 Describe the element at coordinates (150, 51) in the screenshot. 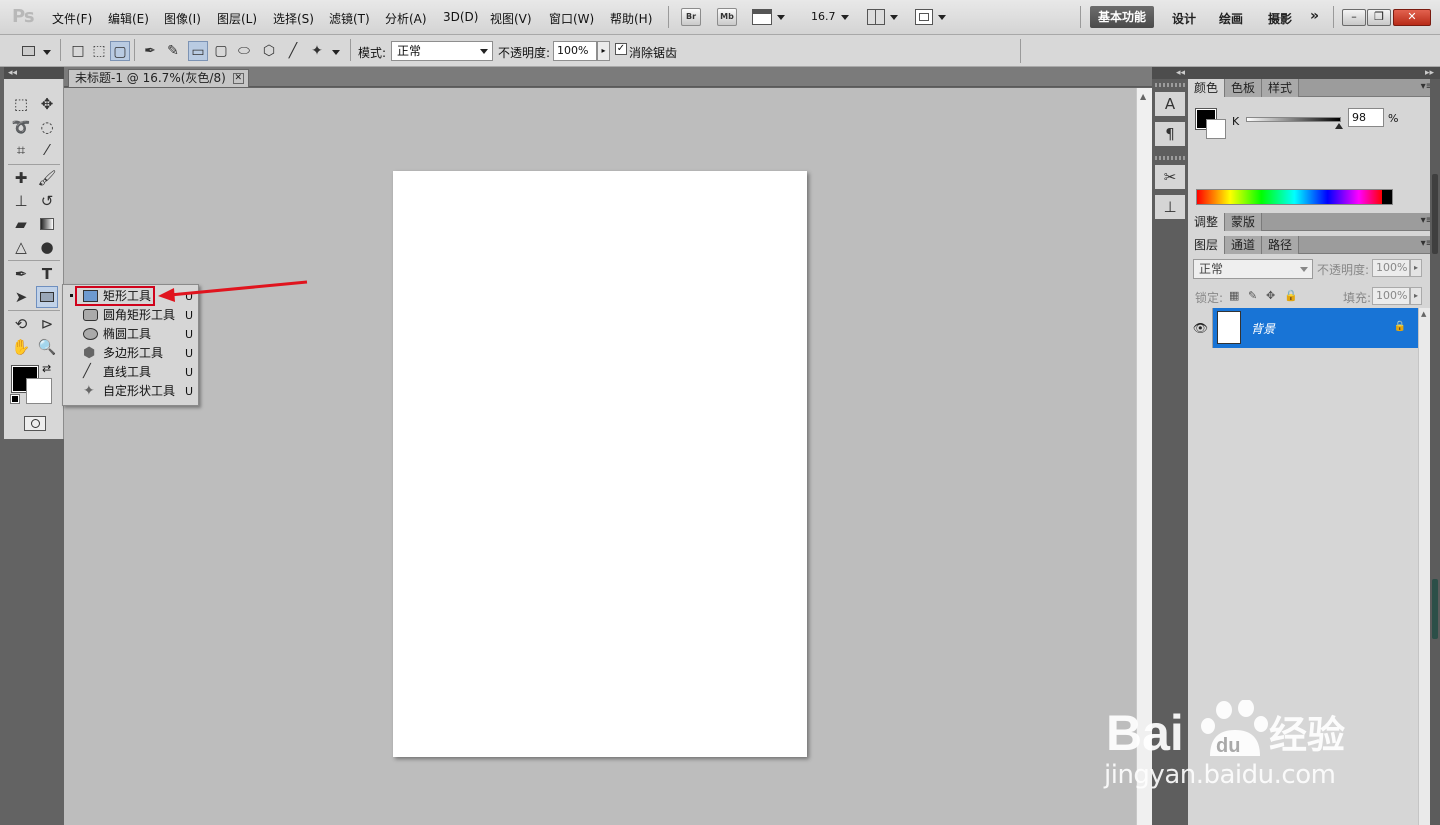

I see `pen-icon: ✒` at that location.